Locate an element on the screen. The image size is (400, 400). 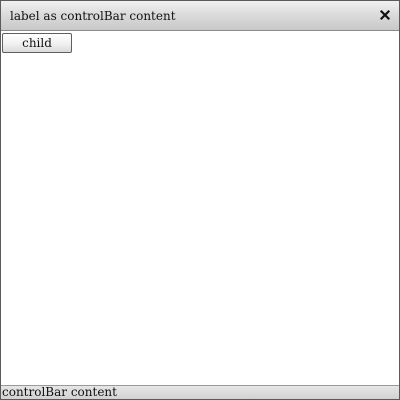
title-bar: label as controlBar content is located at coordinates (200, 16).